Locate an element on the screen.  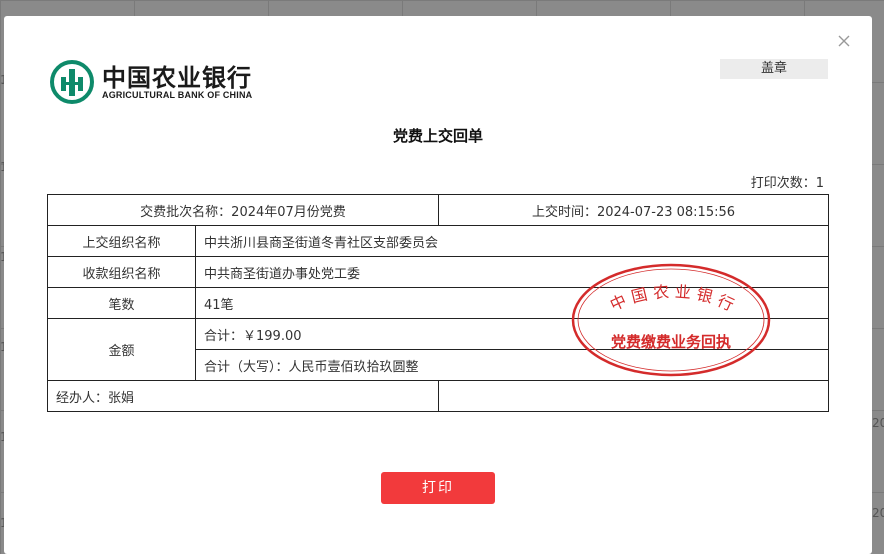
table-row: 笔数 41笔 is located at coordinates (438, 303).